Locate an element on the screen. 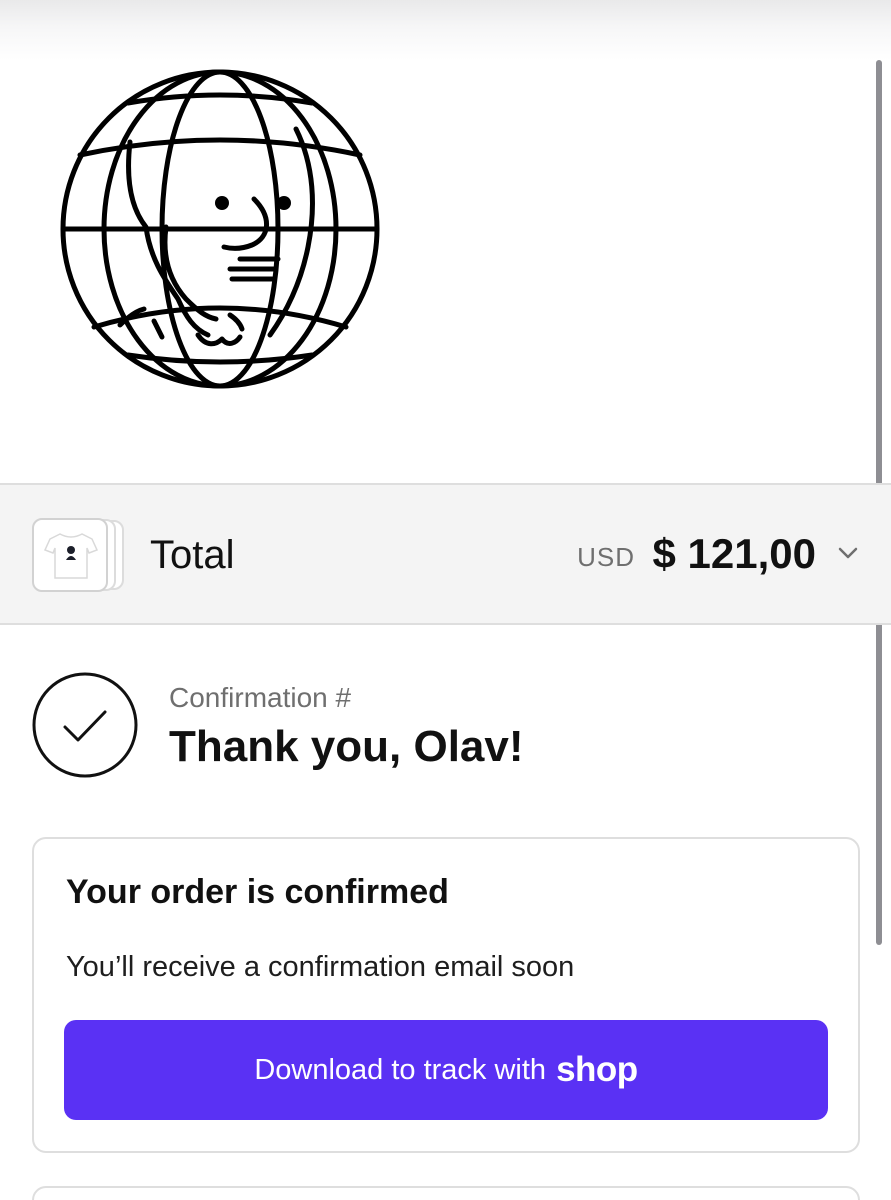 The image size is (891, 1200). order-confirmed-title: Your order is confirmed is located at coordinates (257, 892).